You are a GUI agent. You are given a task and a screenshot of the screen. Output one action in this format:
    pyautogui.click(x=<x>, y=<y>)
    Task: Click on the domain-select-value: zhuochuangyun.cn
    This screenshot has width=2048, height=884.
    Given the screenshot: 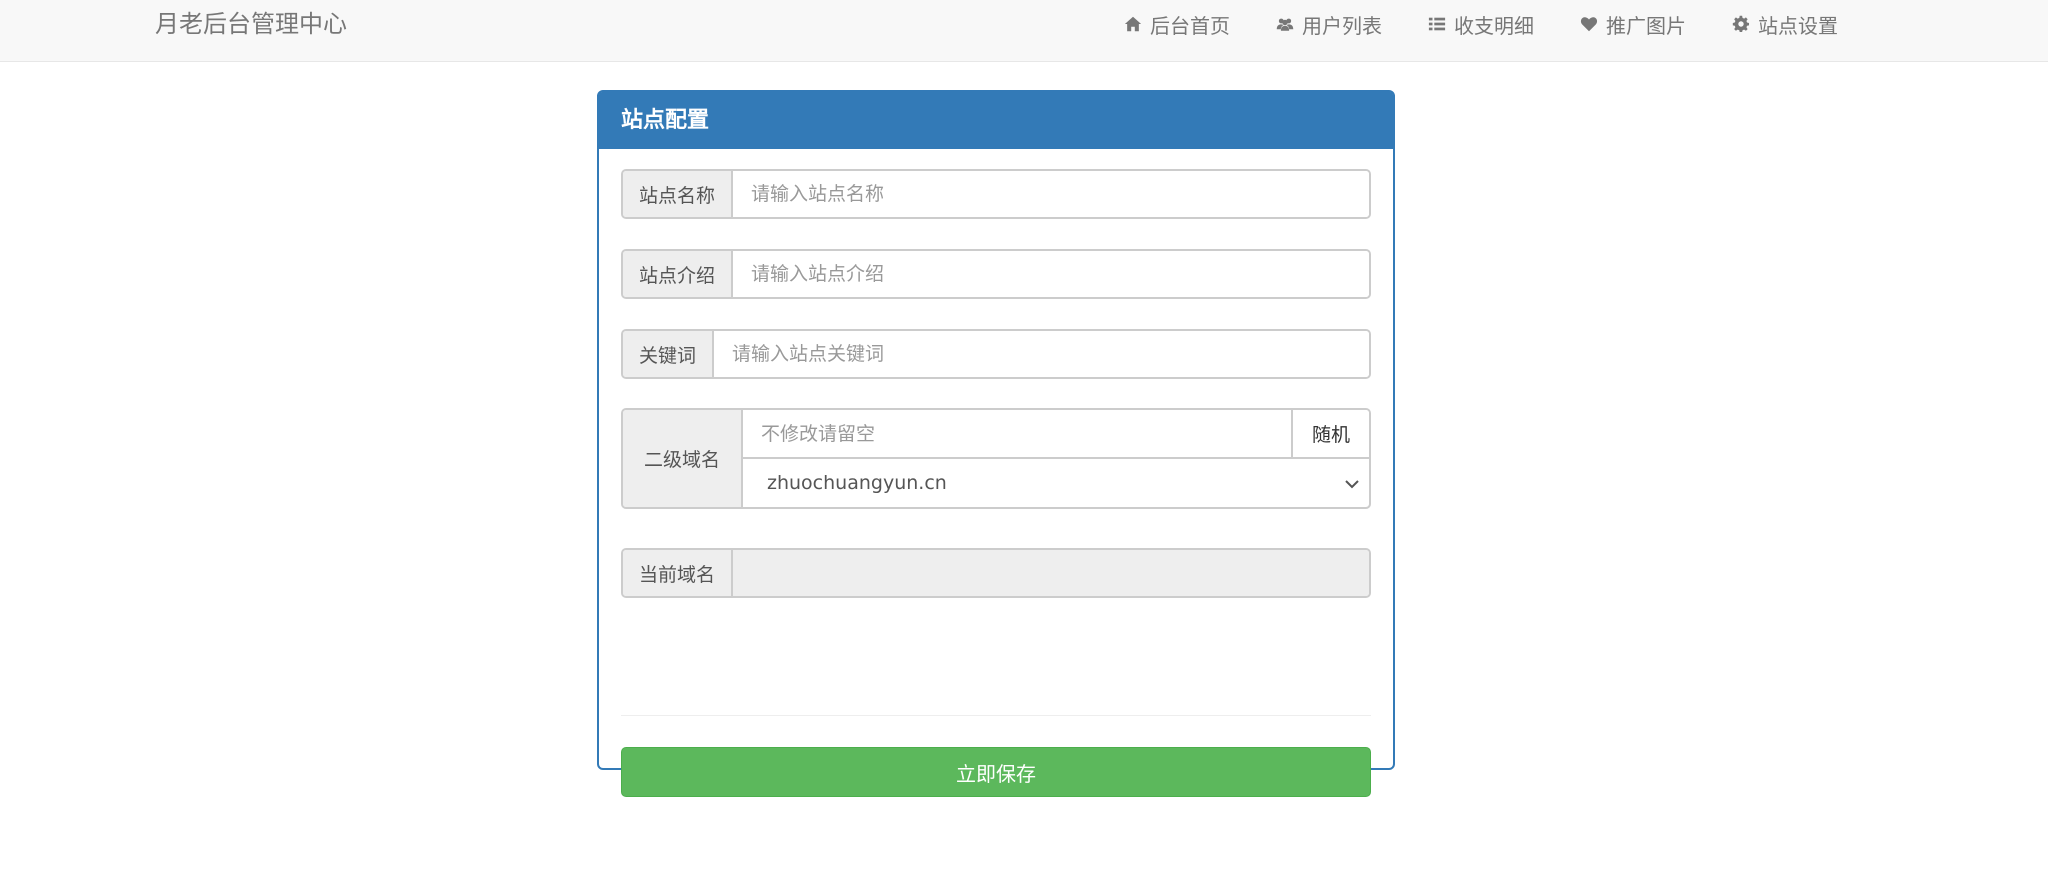 What is the action you would take?
    pyautogui.click(x=857, y=483)
    